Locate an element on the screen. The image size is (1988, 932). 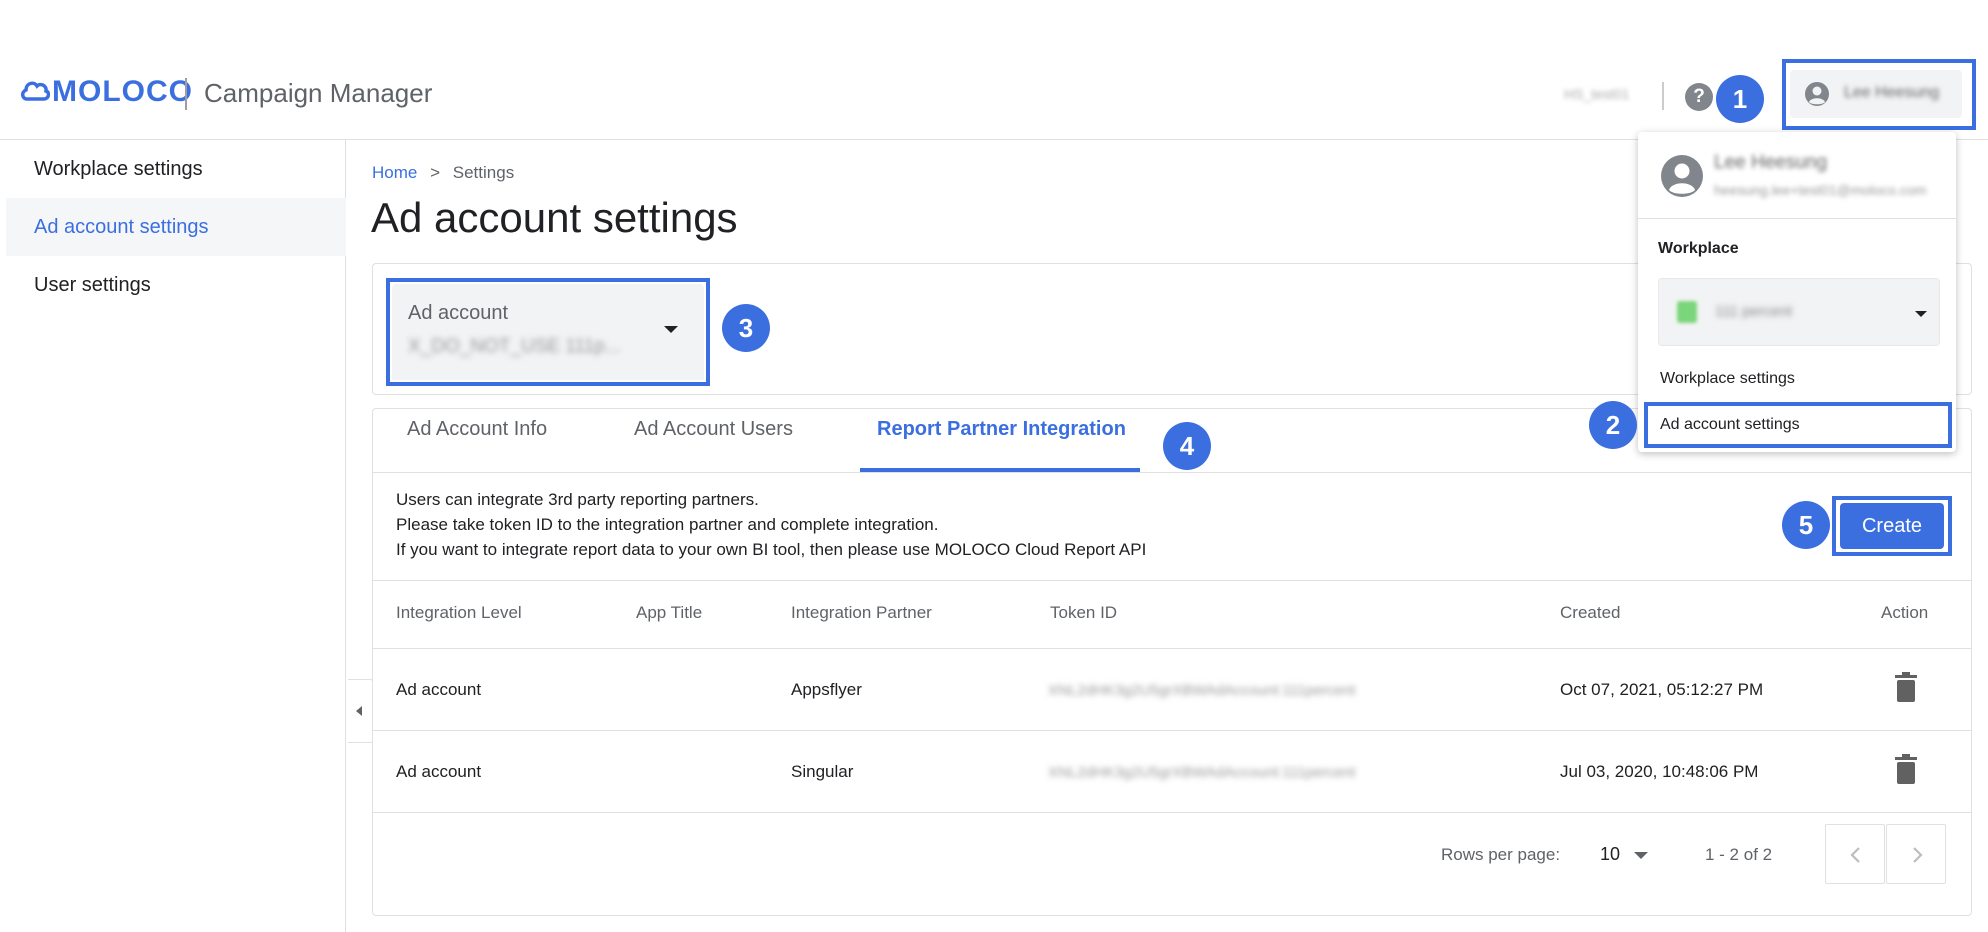
create-button: Create is located at coordinates (1892, 526).